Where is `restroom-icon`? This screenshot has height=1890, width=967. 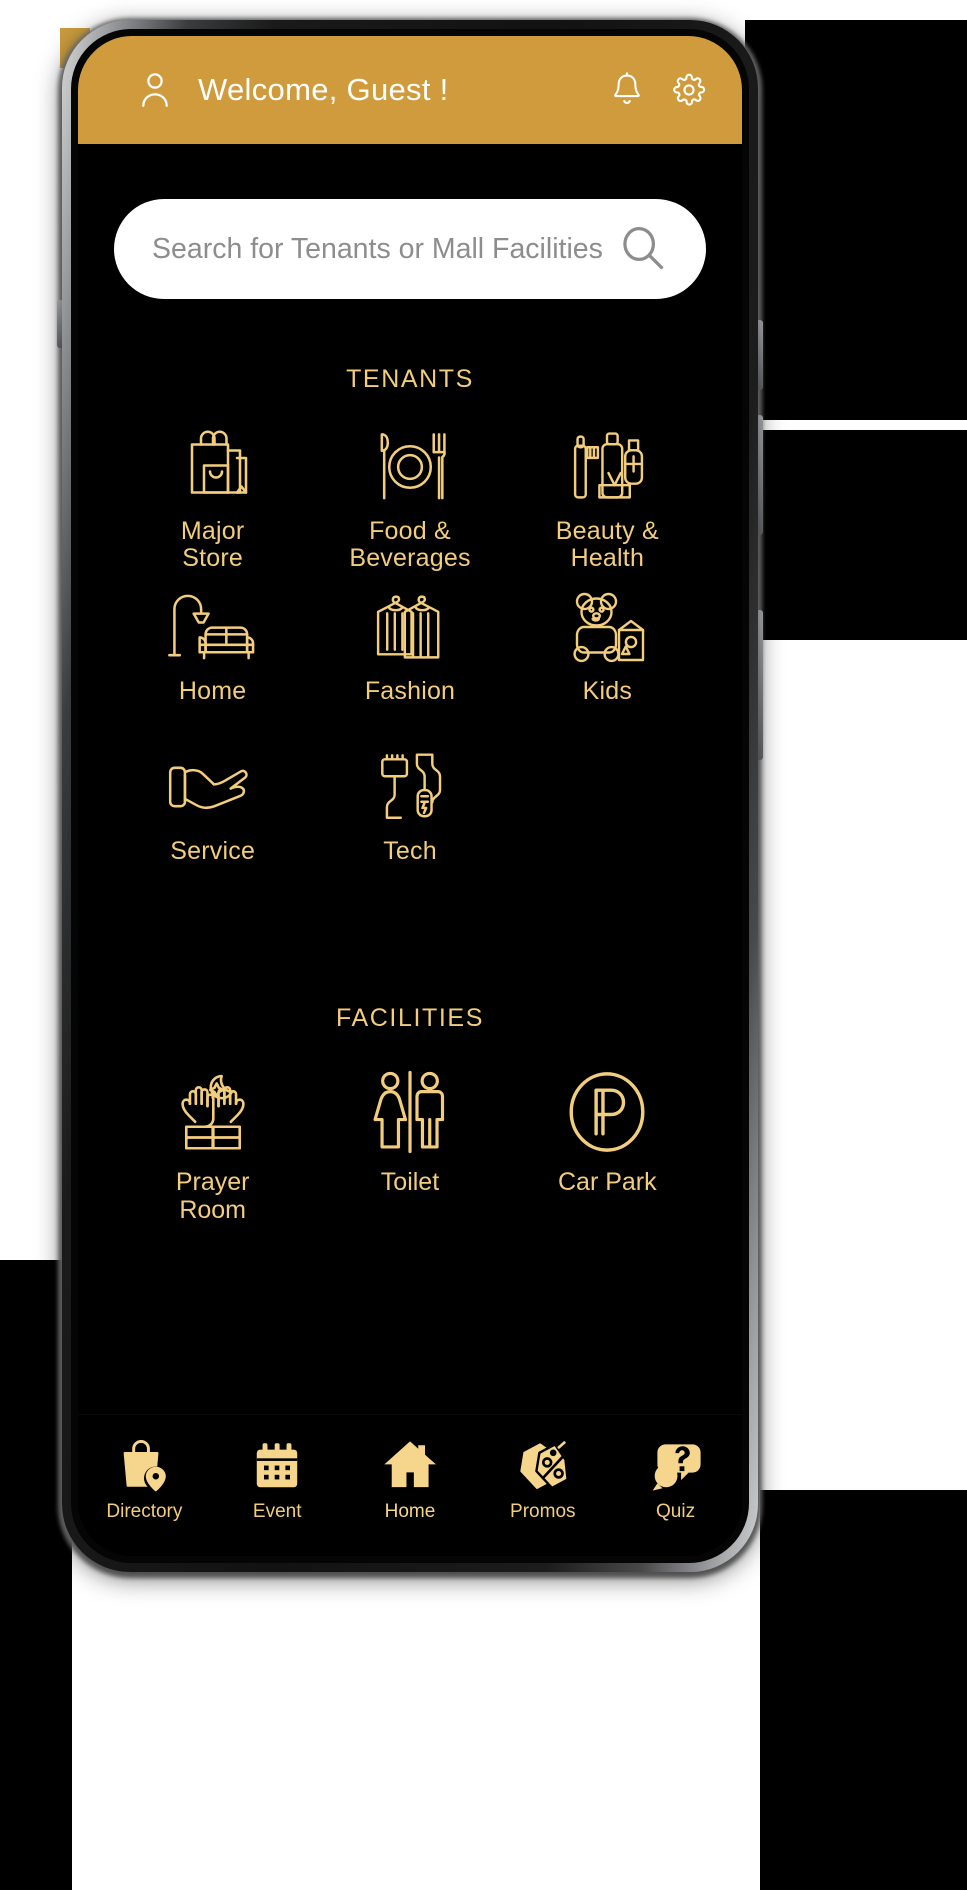
restroom-icon is located at coordinates (410, 1112).